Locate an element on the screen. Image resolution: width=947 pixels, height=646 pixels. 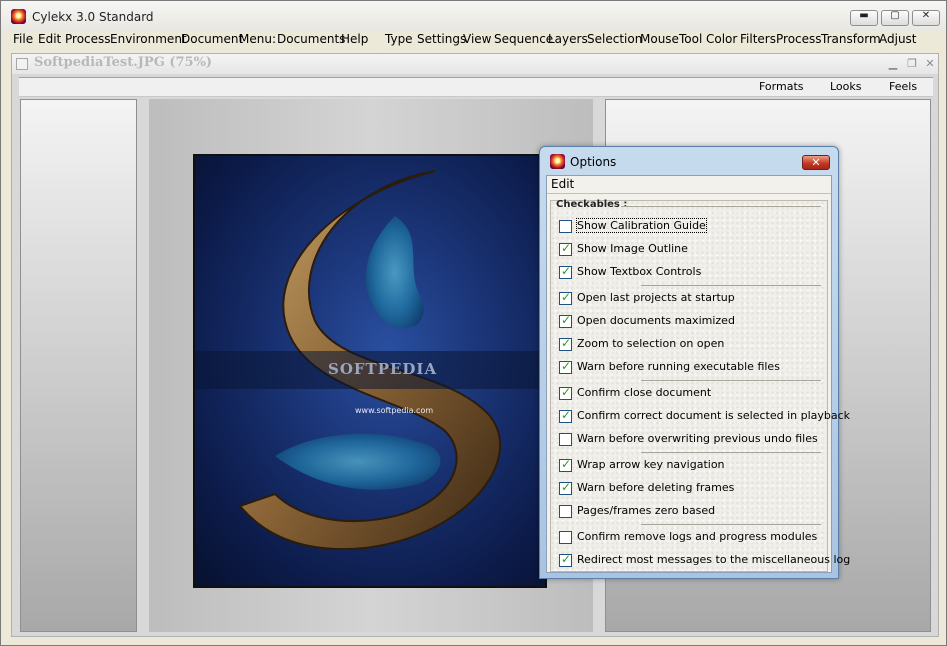
minimize-icon: ▬ is located at coordinates (864, 15).